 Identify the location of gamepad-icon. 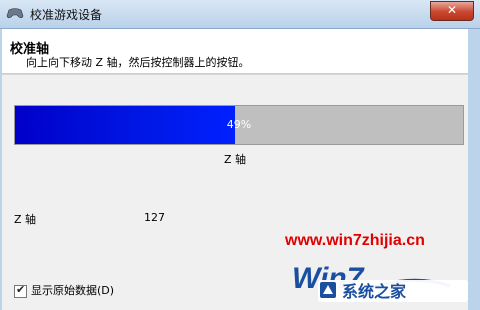
(15, 13).